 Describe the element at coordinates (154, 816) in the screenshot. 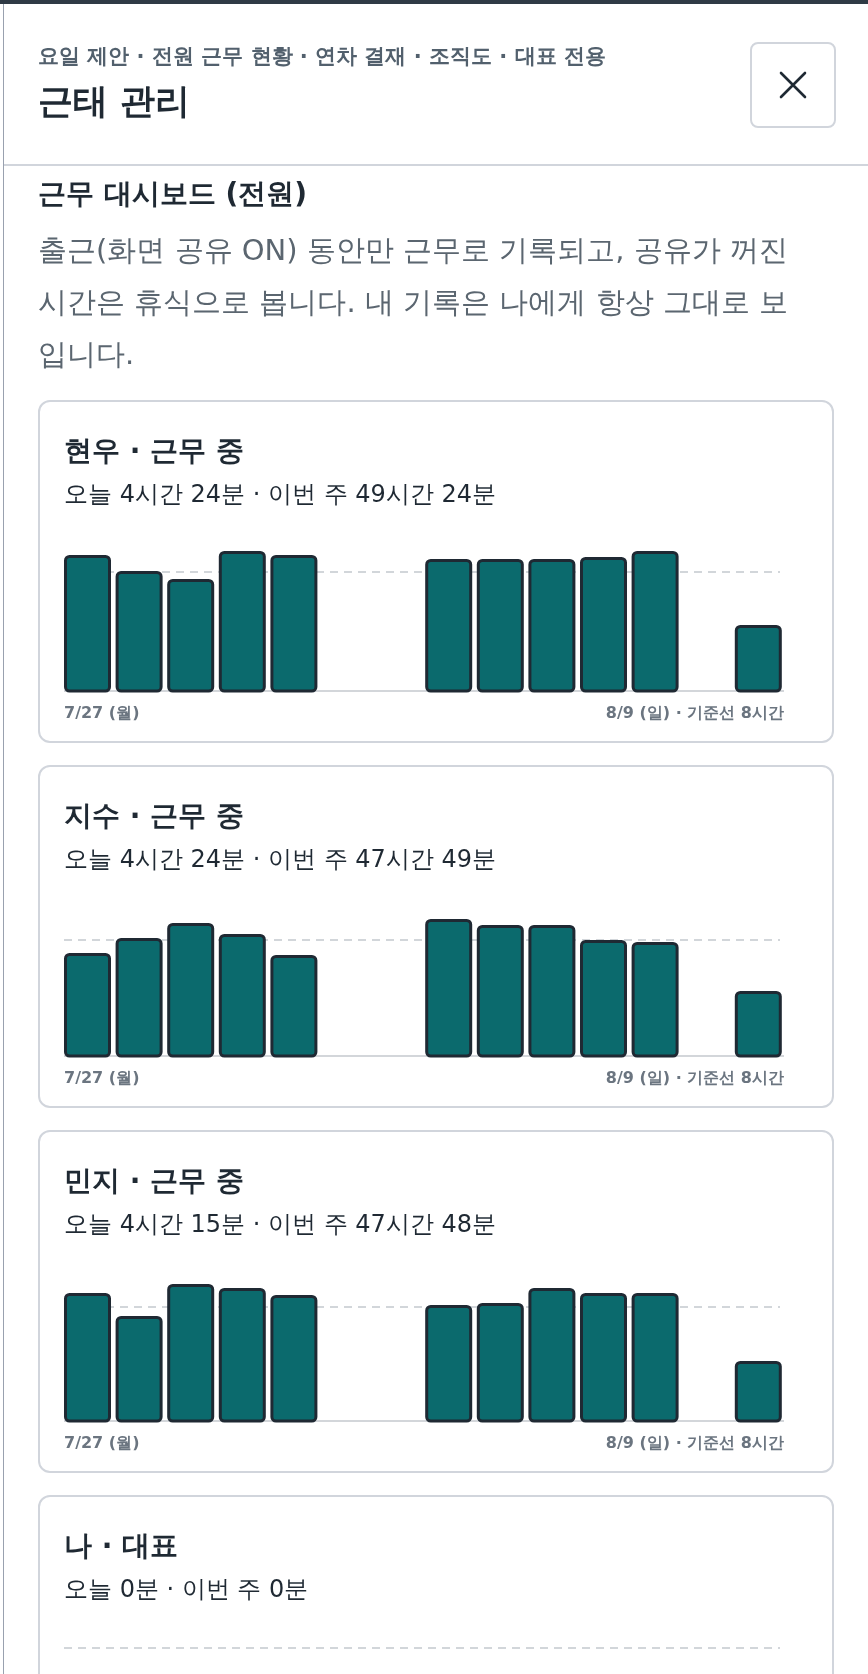

I see `employee-name-status: 지수 · 근무 중` at that location.